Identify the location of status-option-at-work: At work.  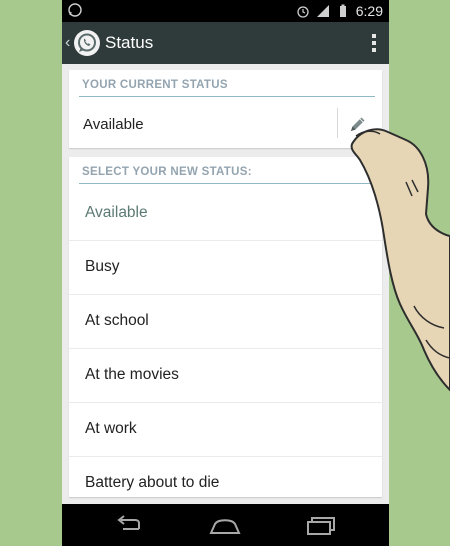
(225, 430).